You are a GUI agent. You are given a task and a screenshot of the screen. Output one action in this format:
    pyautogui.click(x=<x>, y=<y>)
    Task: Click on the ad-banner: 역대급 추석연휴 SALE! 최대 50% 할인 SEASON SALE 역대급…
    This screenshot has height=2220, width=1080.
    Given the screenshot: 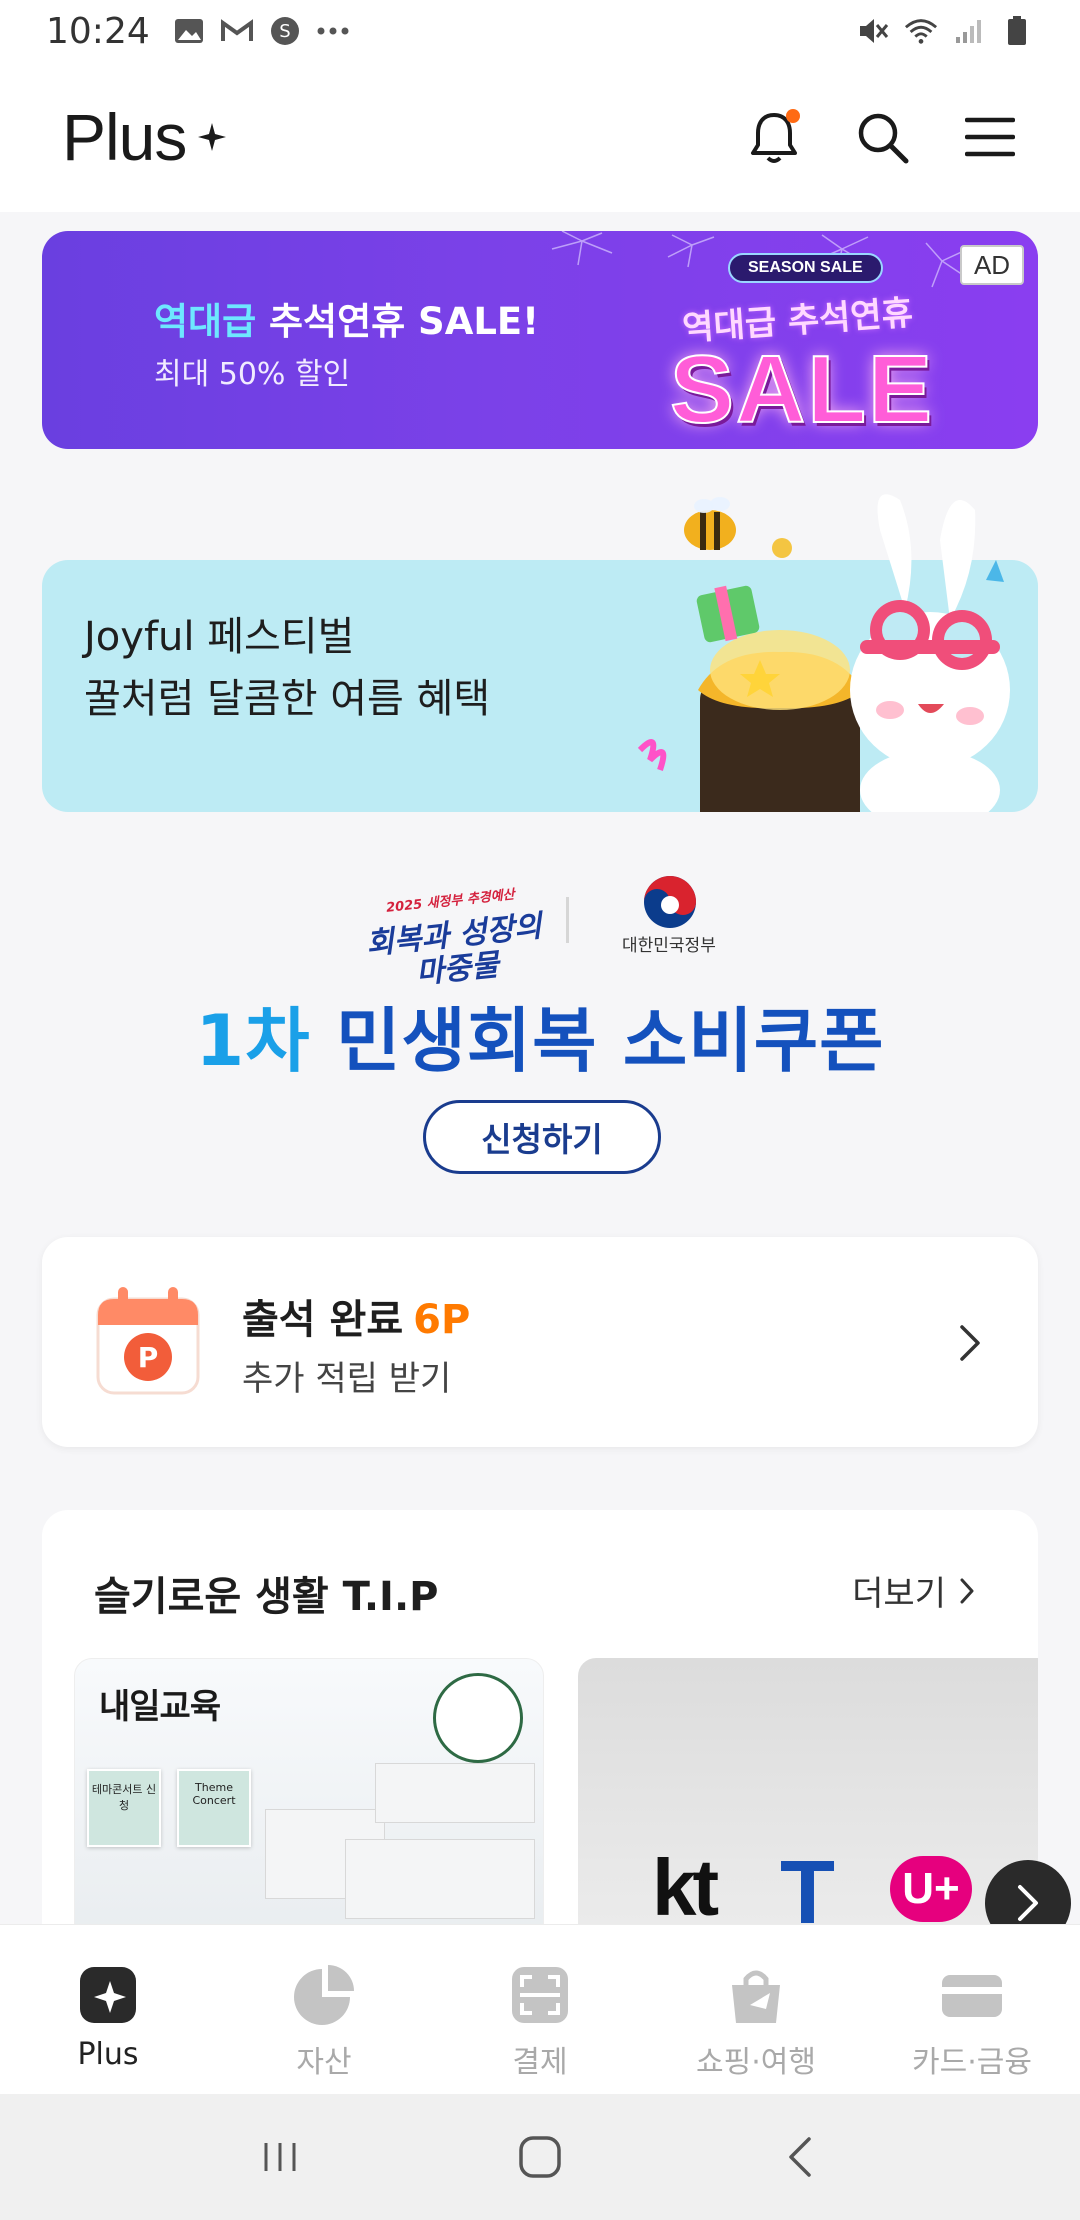 What is the action you would take?
    pyautogui.click(x=540, y=340)
    